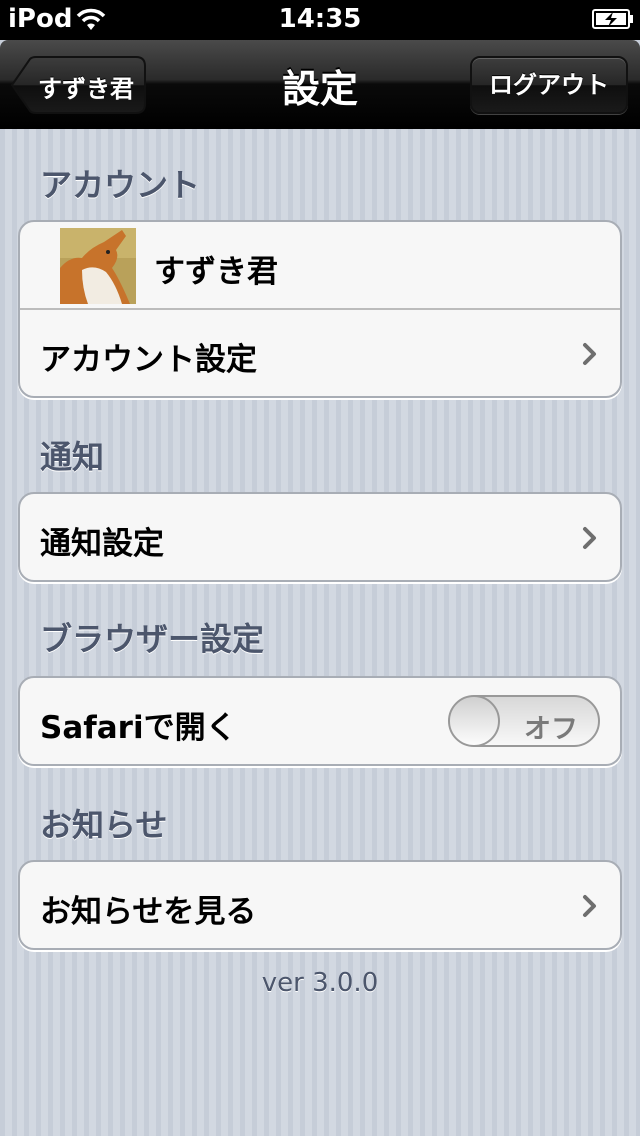  What do you see at coordinates (138, 728) in the screenshot?
I see `open-in-safari-label: Safariで開く` at bounding box center [138, 728].